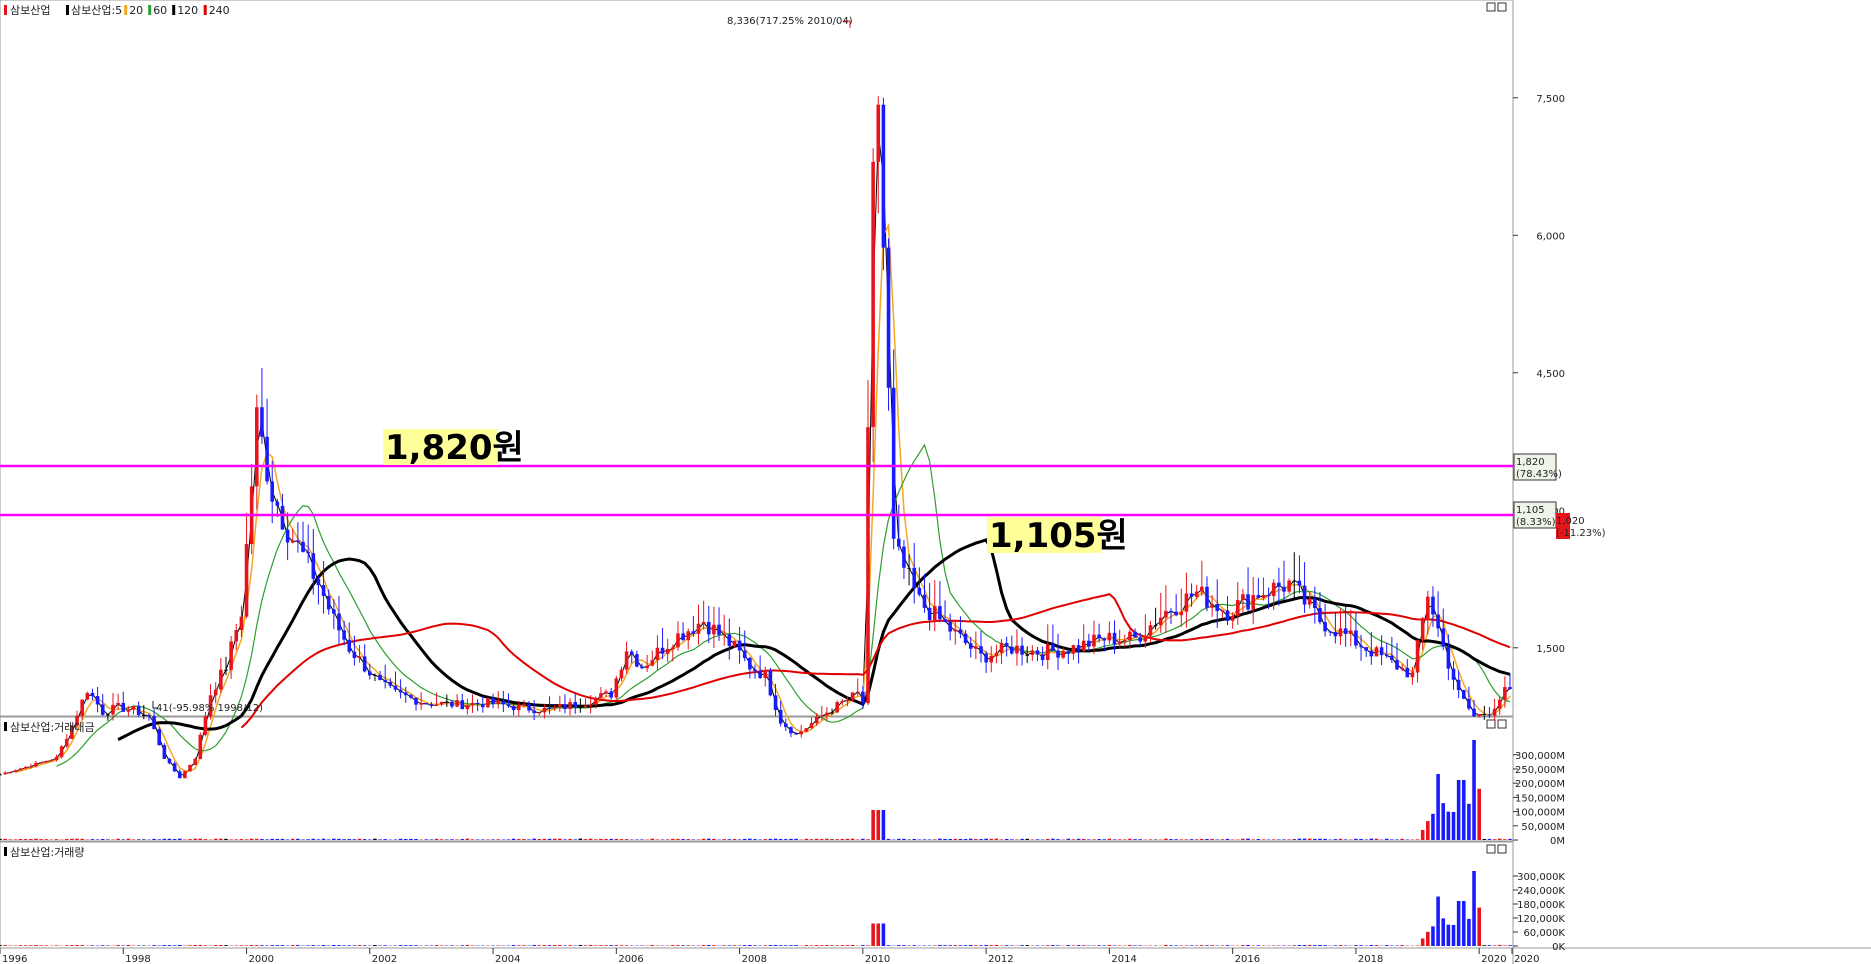 The width and height of the screenshot is (1871, 964). Describe the element at coordinates (1247, 959) in the screenshot. I see `x-tick-label: 2016` at that location.